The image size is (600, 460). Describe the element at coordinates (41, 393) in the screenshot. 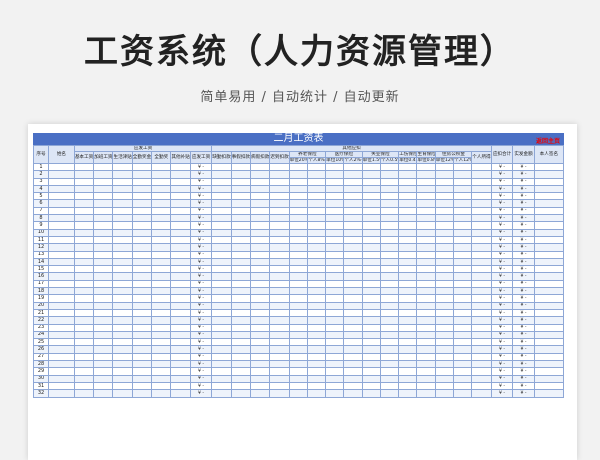

I see `row-seq-cell: 32` at that location.